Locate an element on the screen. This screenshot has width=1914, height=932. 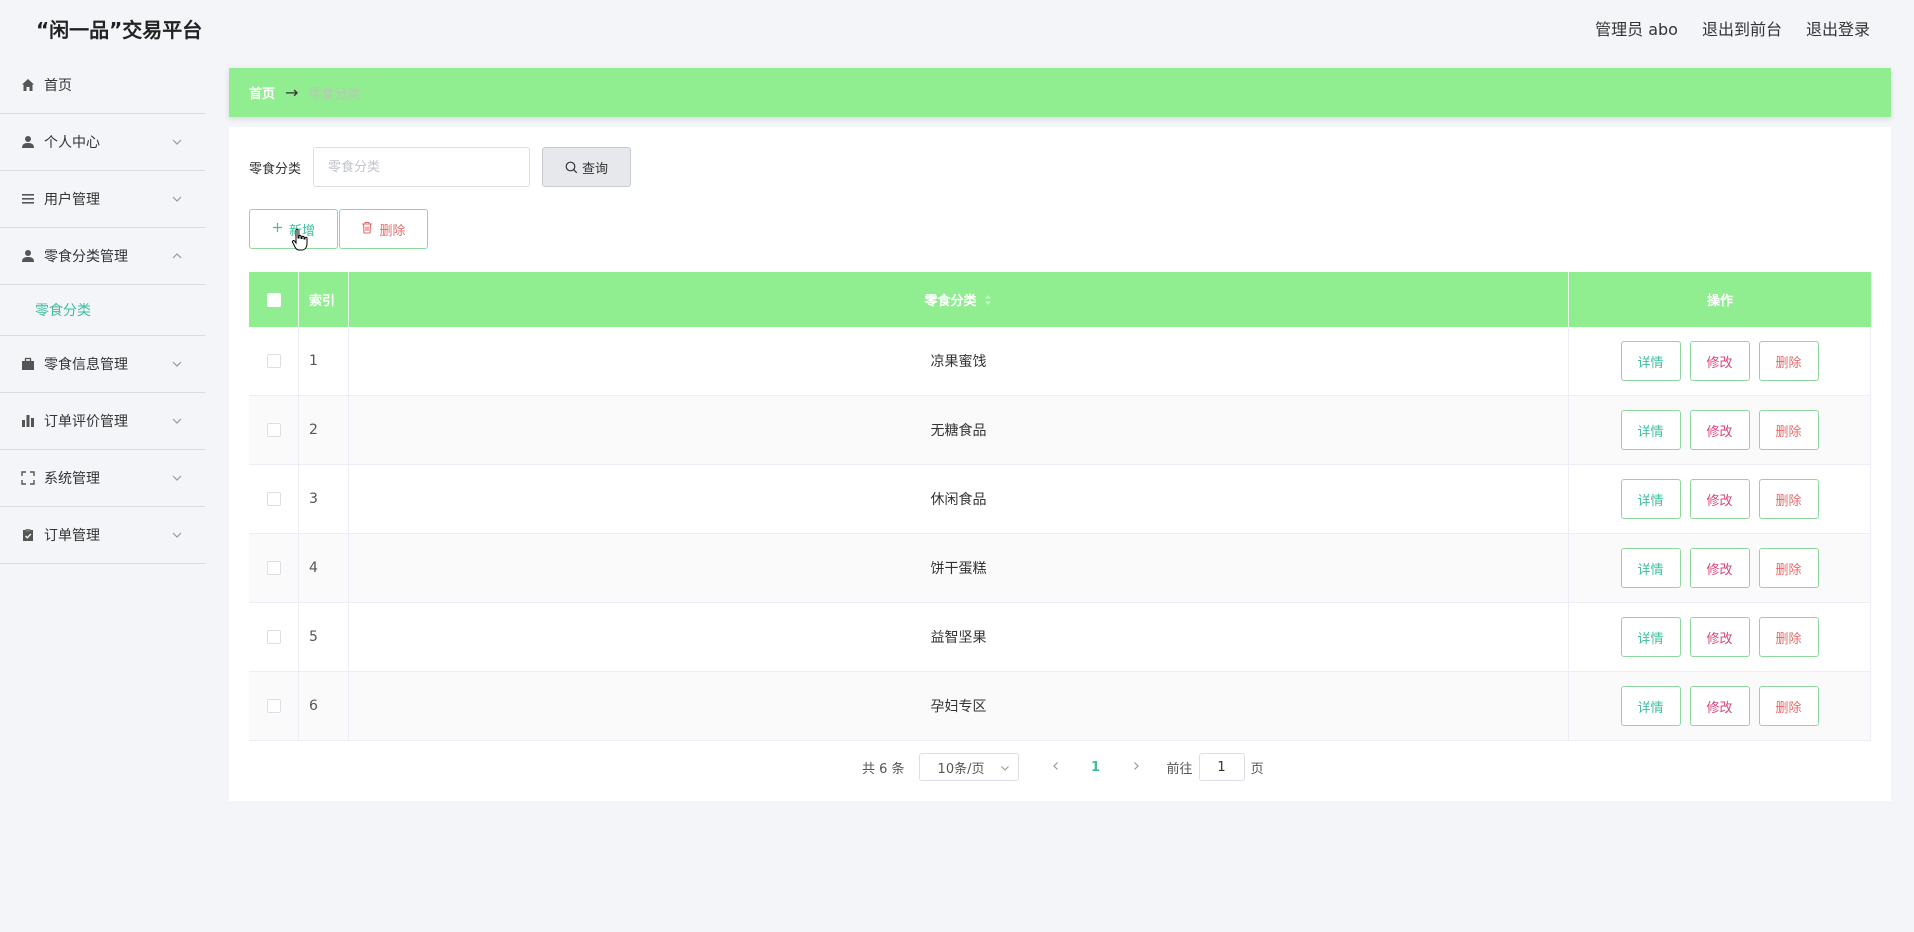
breadcrumb-home: 首页 is located at coordinates (262, 92).